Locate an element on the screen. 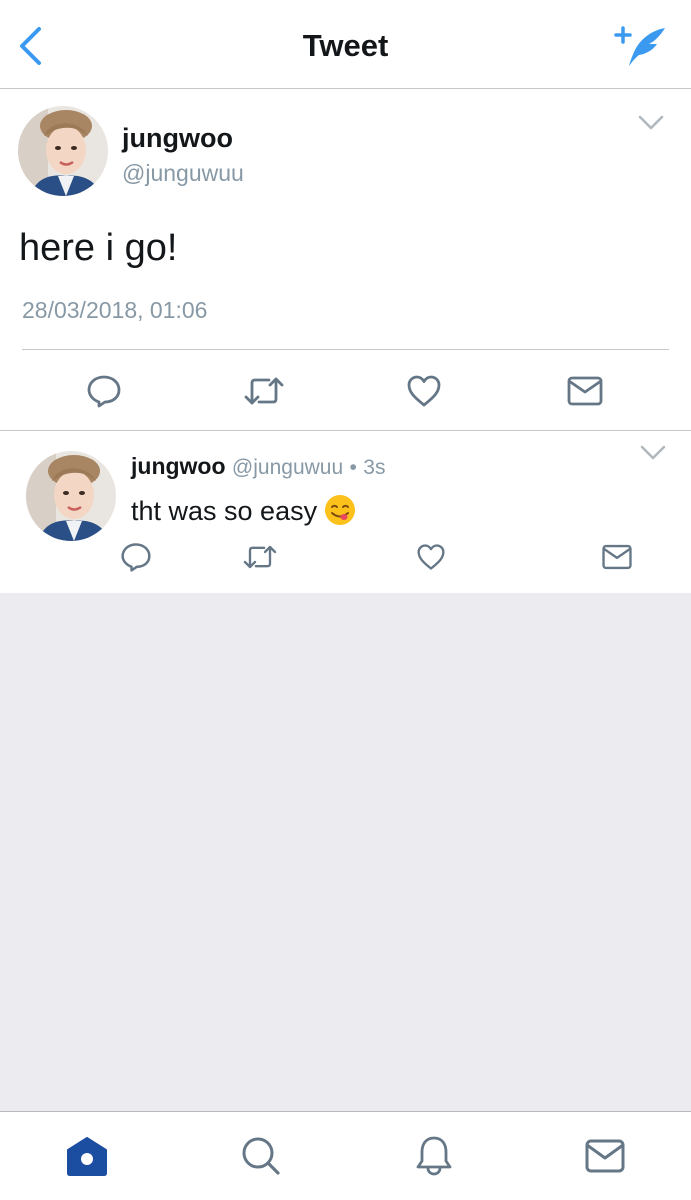 This screenshot has height=1200, width=691. tab-bar is located at coordinates (345, 1155).